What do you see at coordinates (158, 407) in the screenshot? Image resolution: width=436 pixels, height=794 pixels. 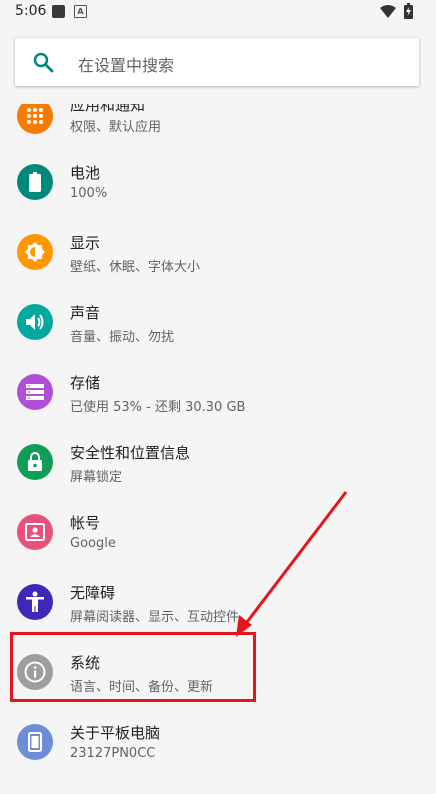 I see `item-subtitle: 已使用 53% - 还剩 30.30 GB` at bounding box center [158, 407].